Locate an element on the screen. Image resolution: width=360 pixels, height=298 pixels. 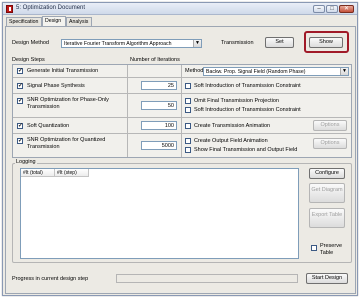
iterations-header: Number of Iterations is located at coordinates (155, 60).